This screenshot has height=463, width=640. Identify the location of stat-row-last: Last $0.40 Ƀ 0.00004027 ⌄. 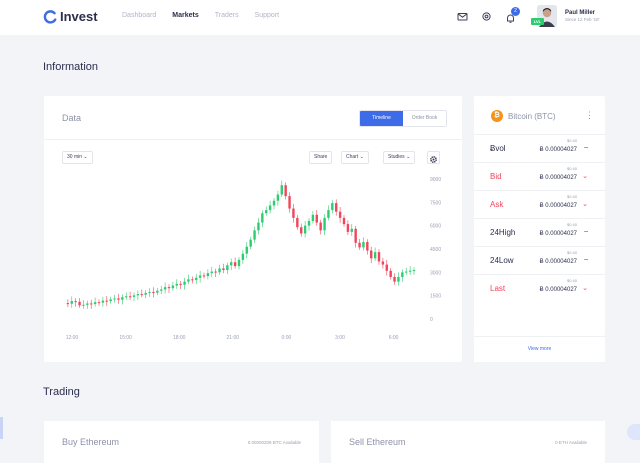
(539, 288).